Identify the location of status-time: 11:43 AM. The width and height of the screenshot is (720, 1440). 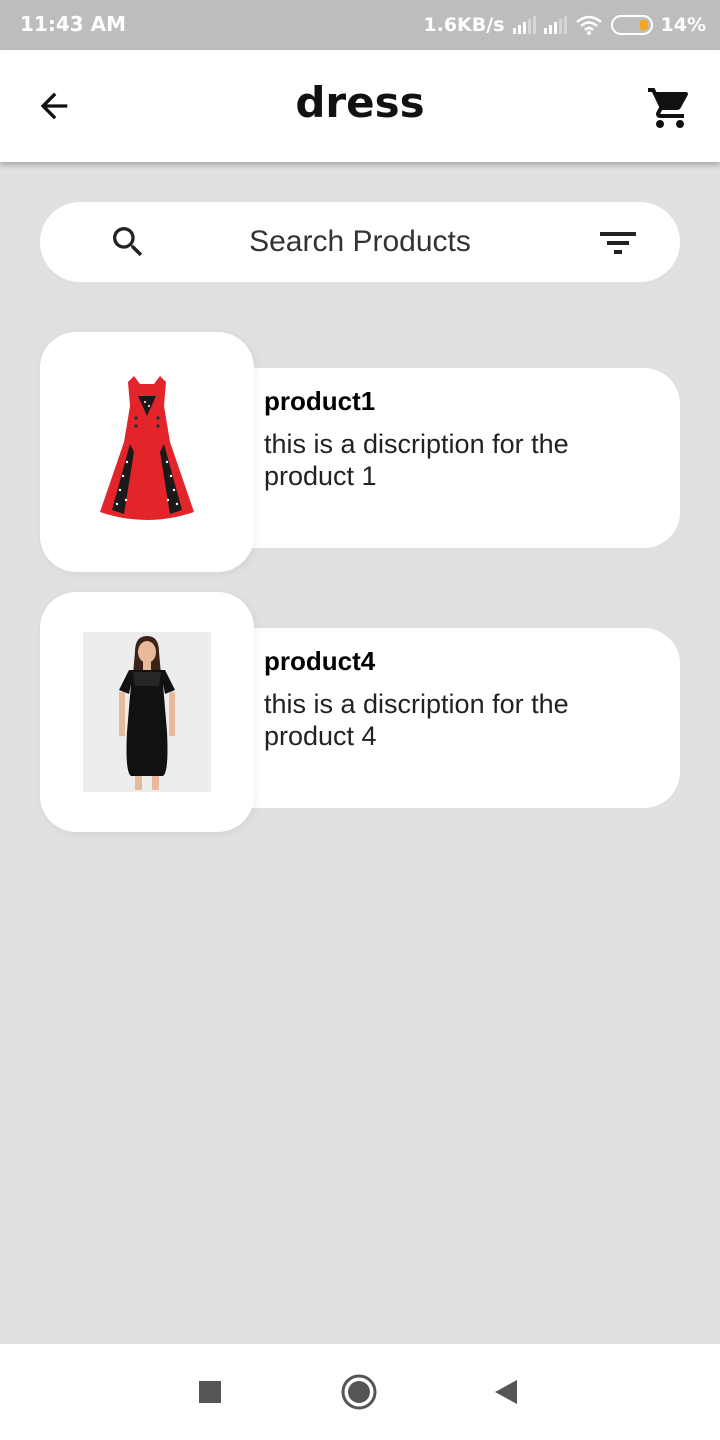
(73, 24).